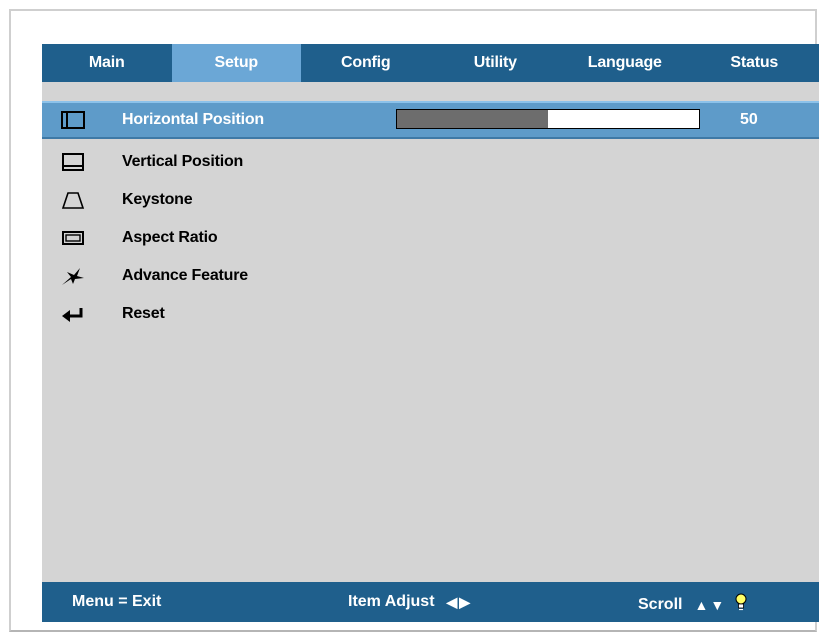  Describe the element at coordinates (170, 237) in the screenshot. I see `menu-item-label: Aspect Ratio` at that location.